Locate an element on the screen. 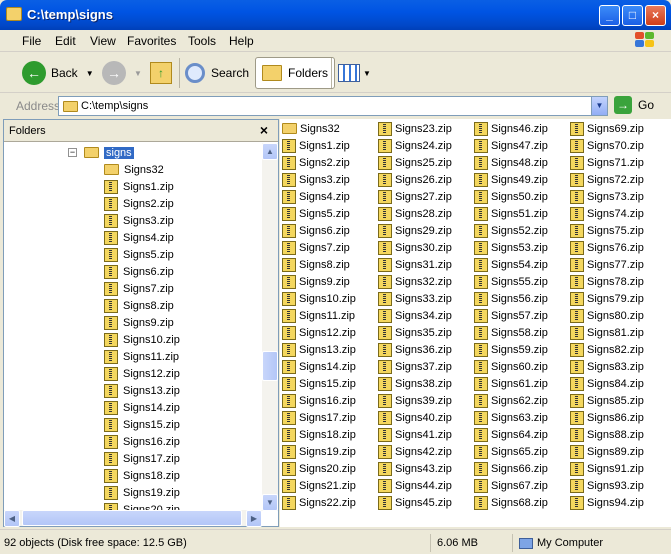 Image resolution: width=671 pixels, height=554 pixels. minimize-button: _ is located at coordinates (609, 15).